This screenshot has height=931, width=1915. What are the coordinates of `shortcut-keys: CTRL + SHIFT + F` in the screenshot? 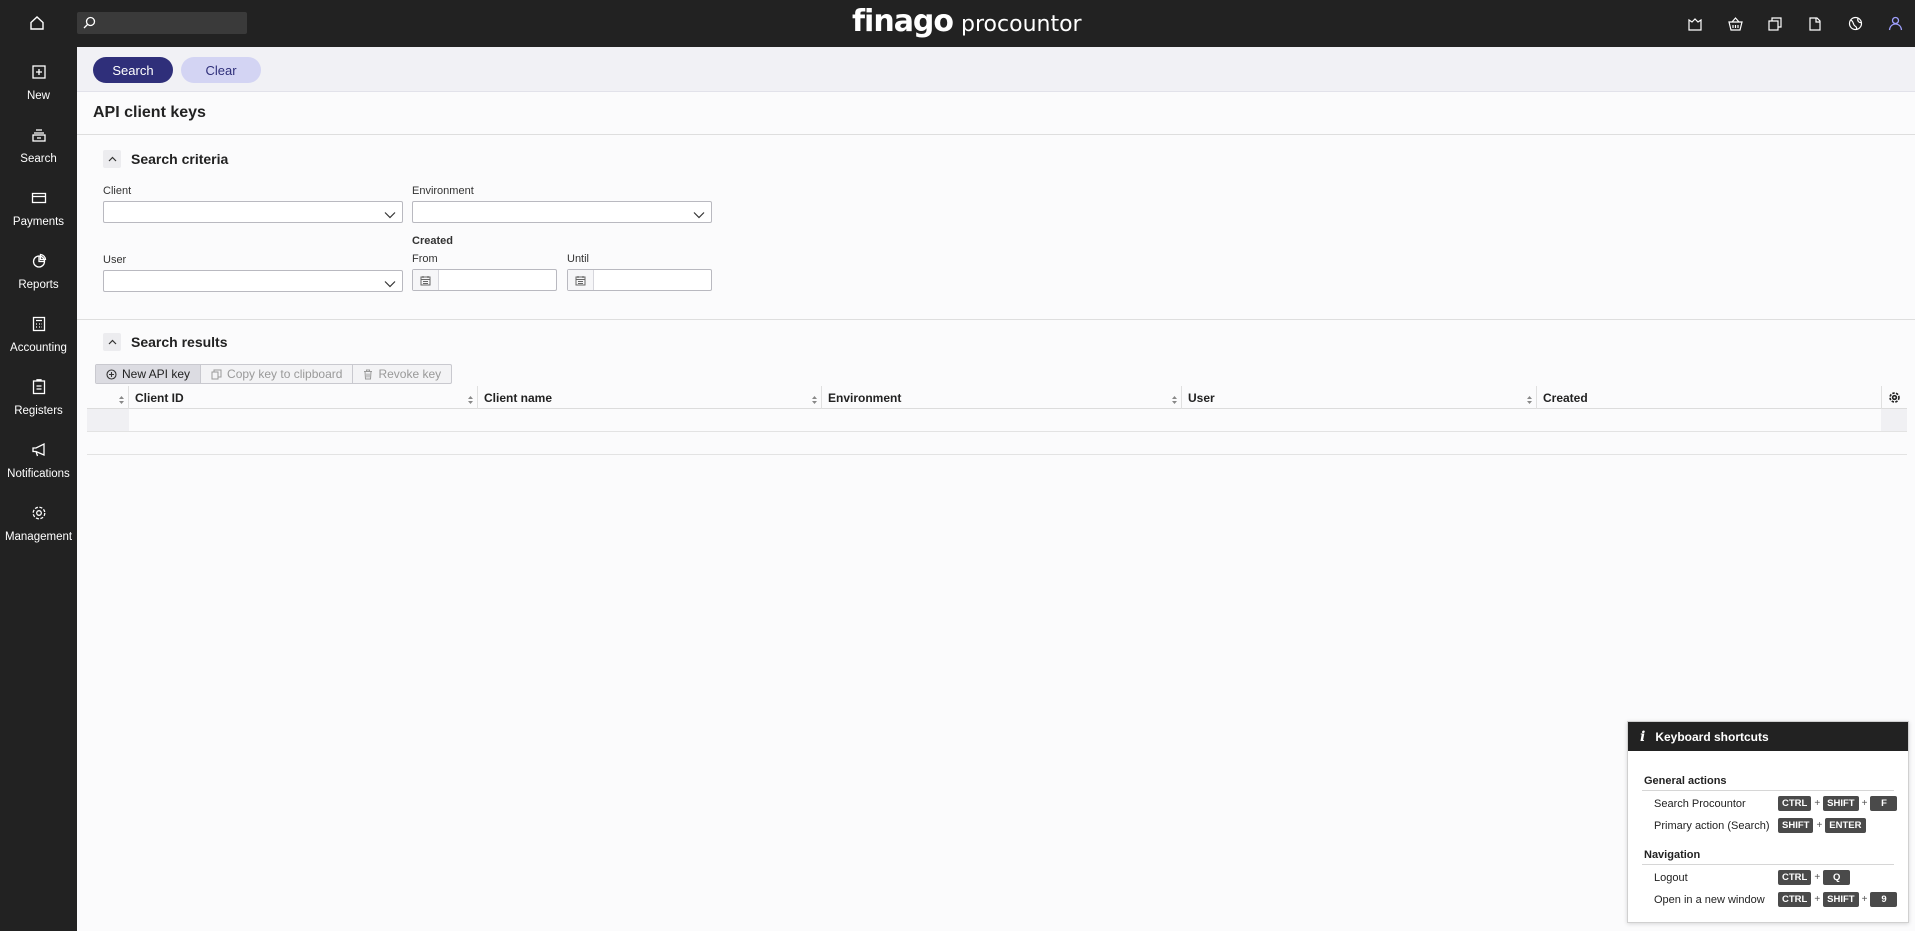 It's located at (1838, 803).